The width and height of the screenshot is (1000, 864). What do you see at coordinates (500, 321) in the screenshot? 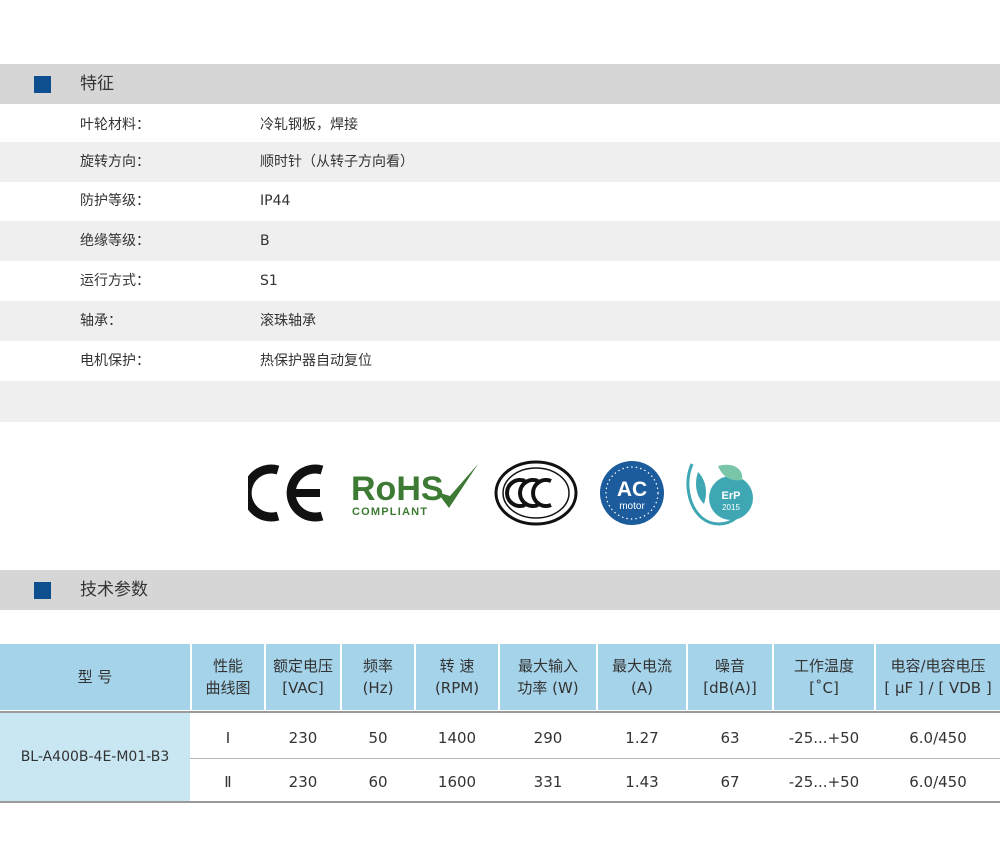
I see `feature-row: 轴承： 滚珠轴承` at bounding box center [500, 321].